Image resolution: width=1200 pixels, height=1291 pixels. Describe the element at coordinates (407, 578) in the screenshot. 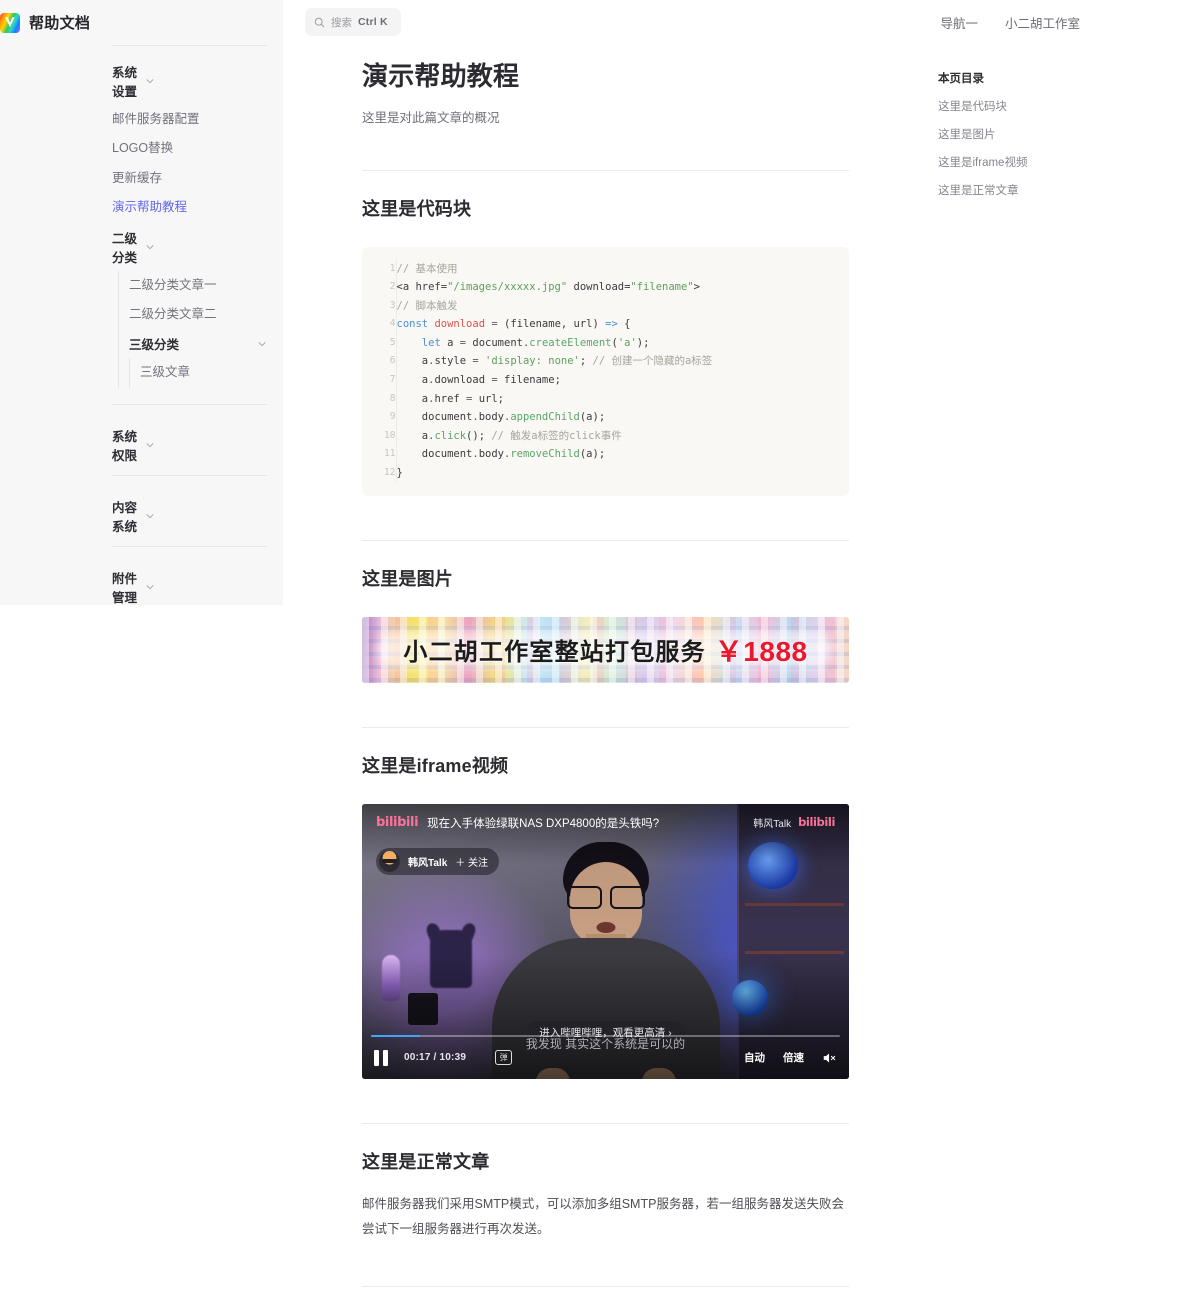

I see `section-heading-image: 这里是图片` at that location.